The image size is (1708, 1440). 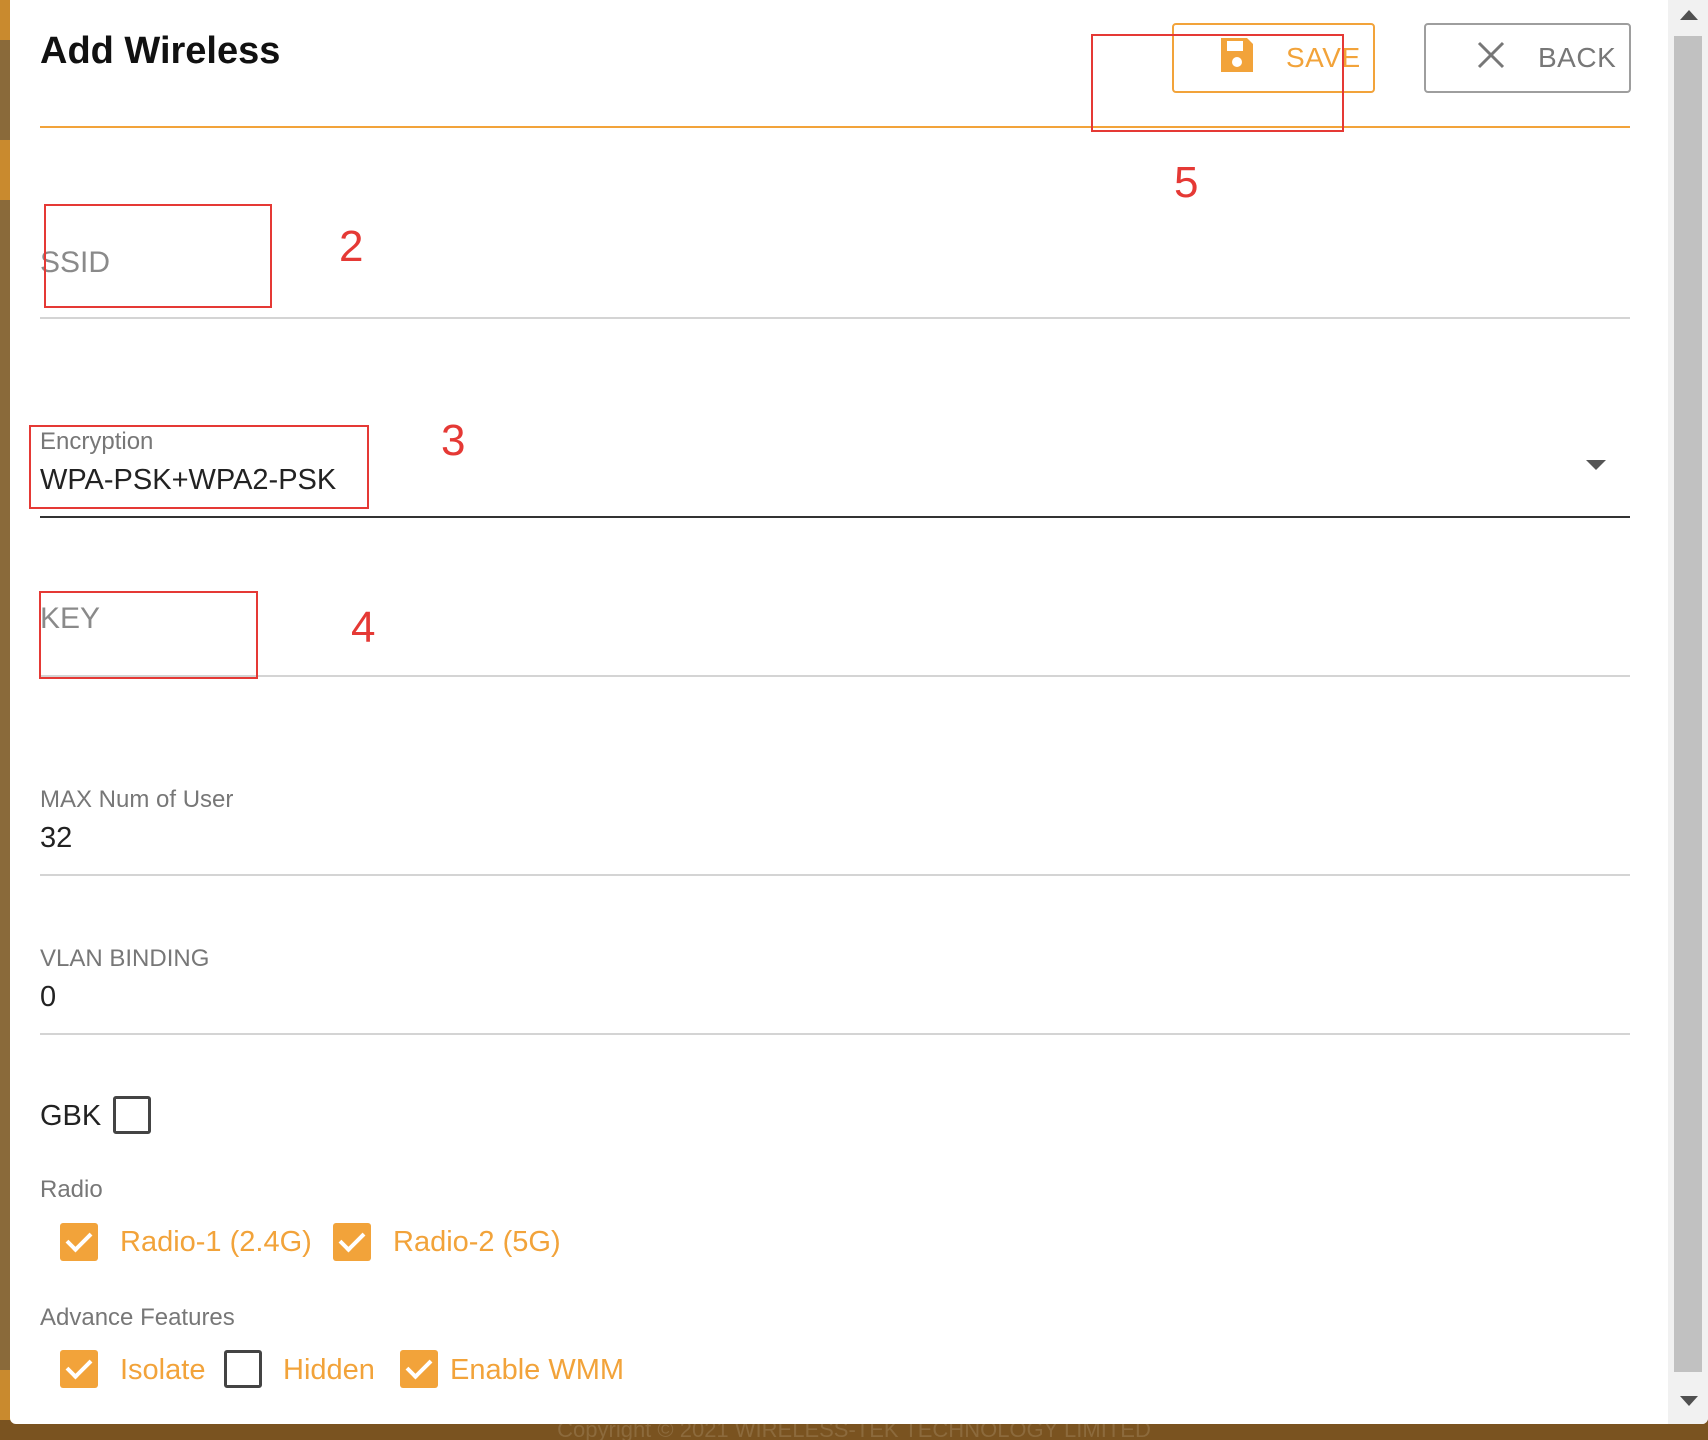 I want to click on gbk-checkbox, so click(x=132, y=1115).